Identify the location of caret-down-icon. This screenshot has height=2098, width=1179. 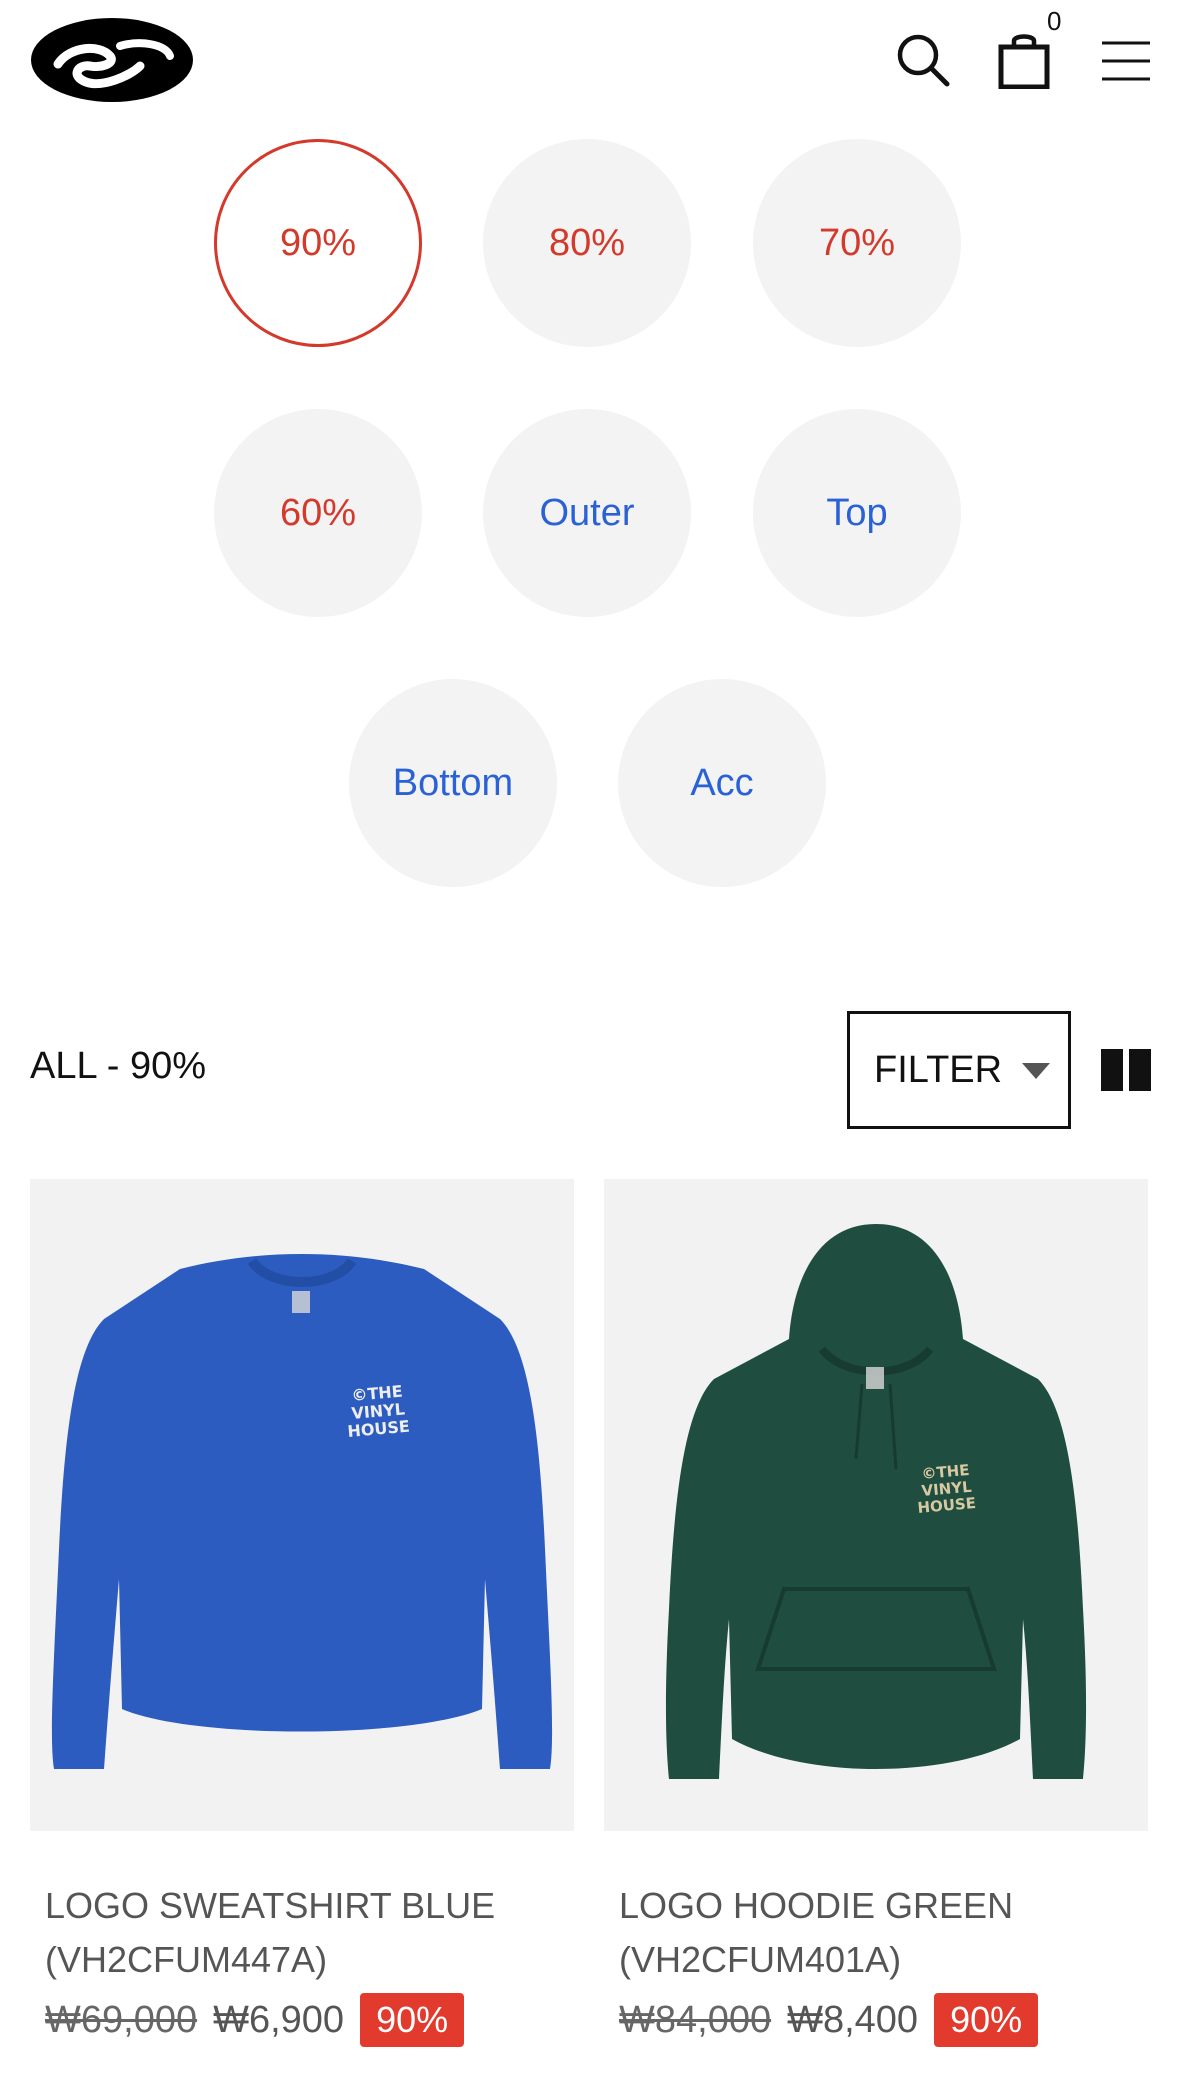
(1036, 1071).